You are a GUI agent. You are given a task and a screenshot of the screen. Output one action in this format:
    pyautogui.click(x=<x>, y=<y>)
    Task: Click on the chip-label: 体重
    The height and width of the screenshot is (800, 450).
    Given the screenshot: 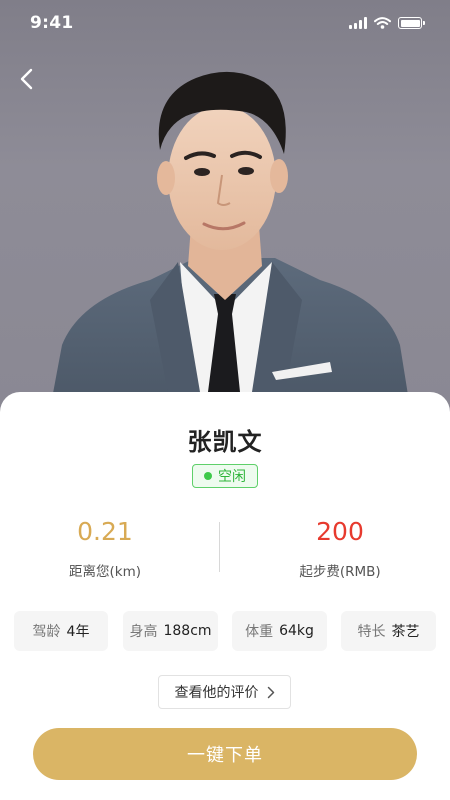 What is the action you would take?
    pyautogui.click(x=259, y=632)
    